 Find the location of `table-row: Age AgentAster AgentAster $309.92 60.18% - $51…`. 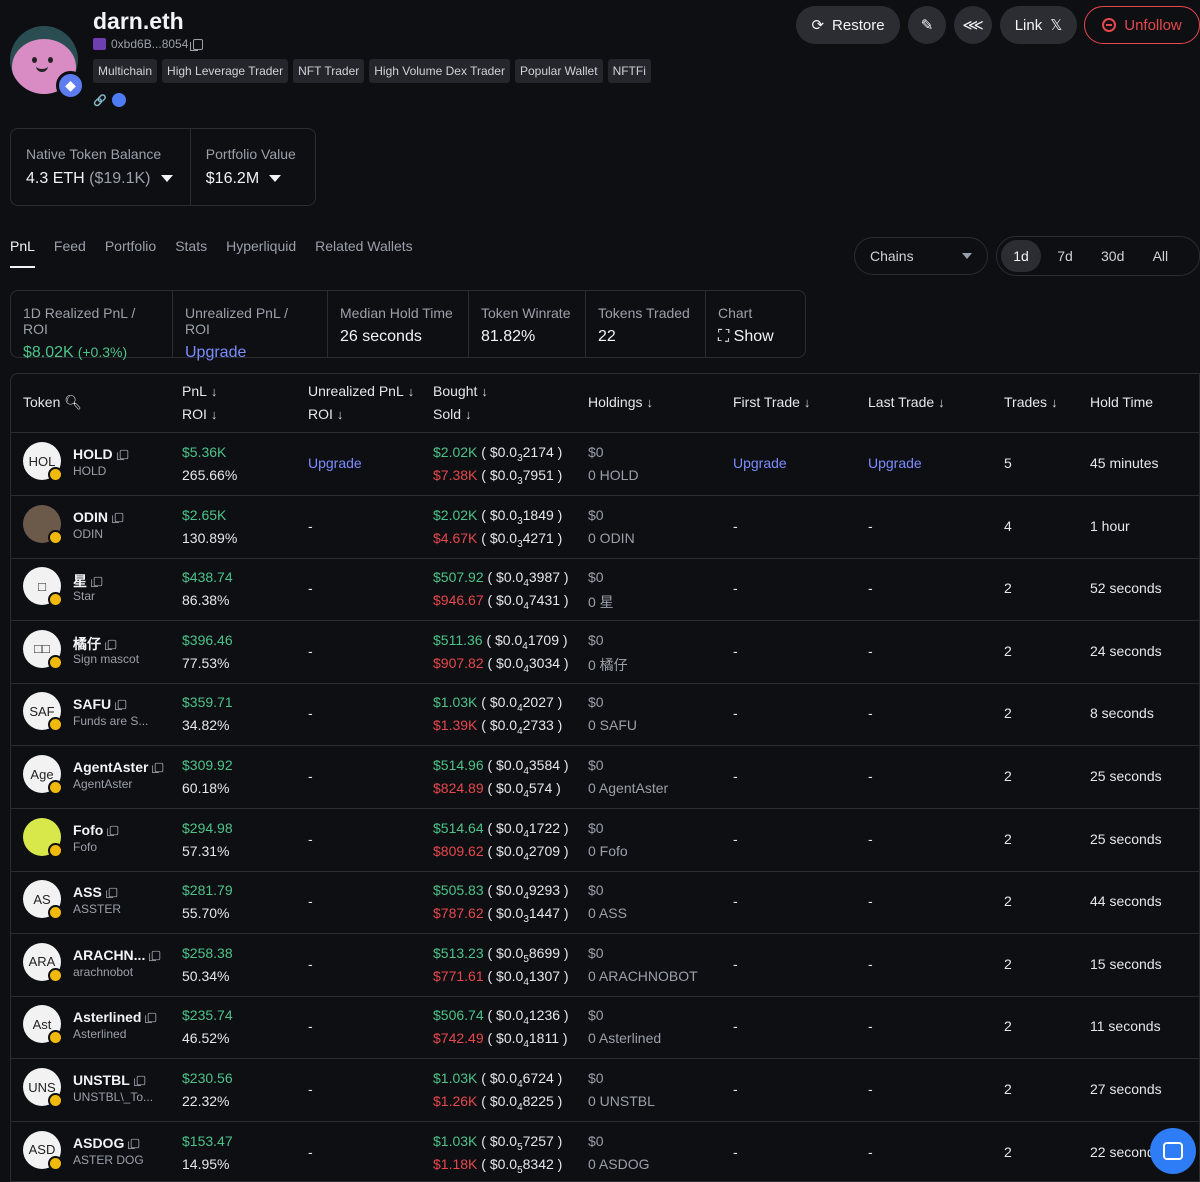

table-row: Age AgentAster AgentAster $309.92 60.18% - $51… is located at coordinates (605, 777).